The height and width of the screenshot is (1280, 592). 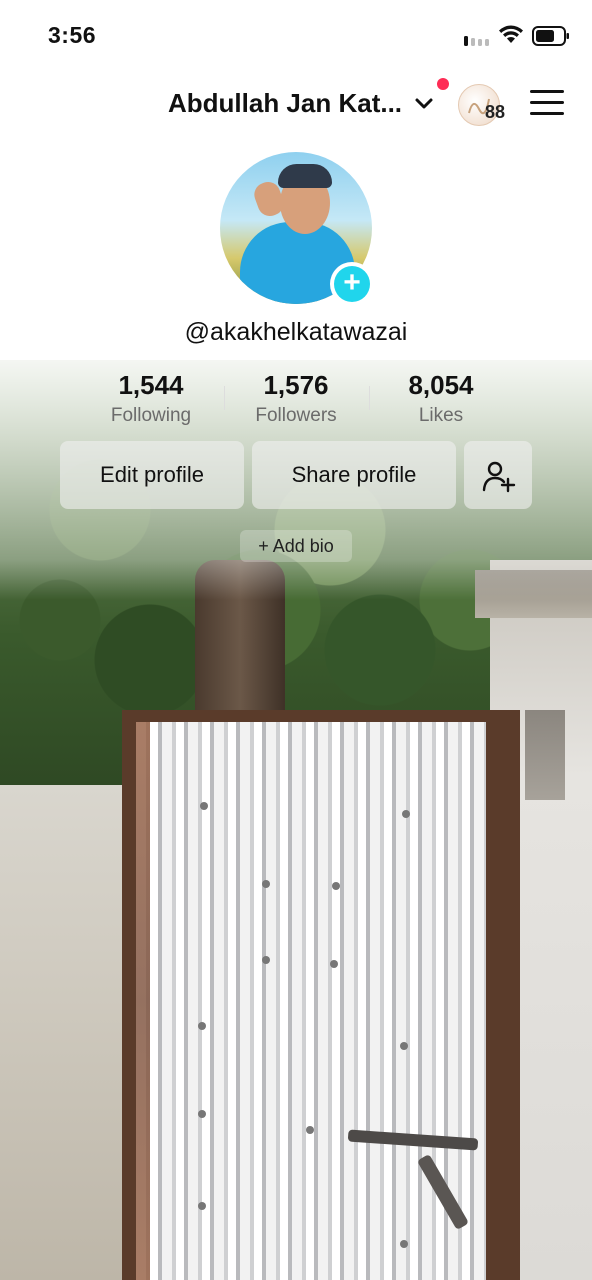 I want to click on stat-label: Followers, so click(x=296, y=415).